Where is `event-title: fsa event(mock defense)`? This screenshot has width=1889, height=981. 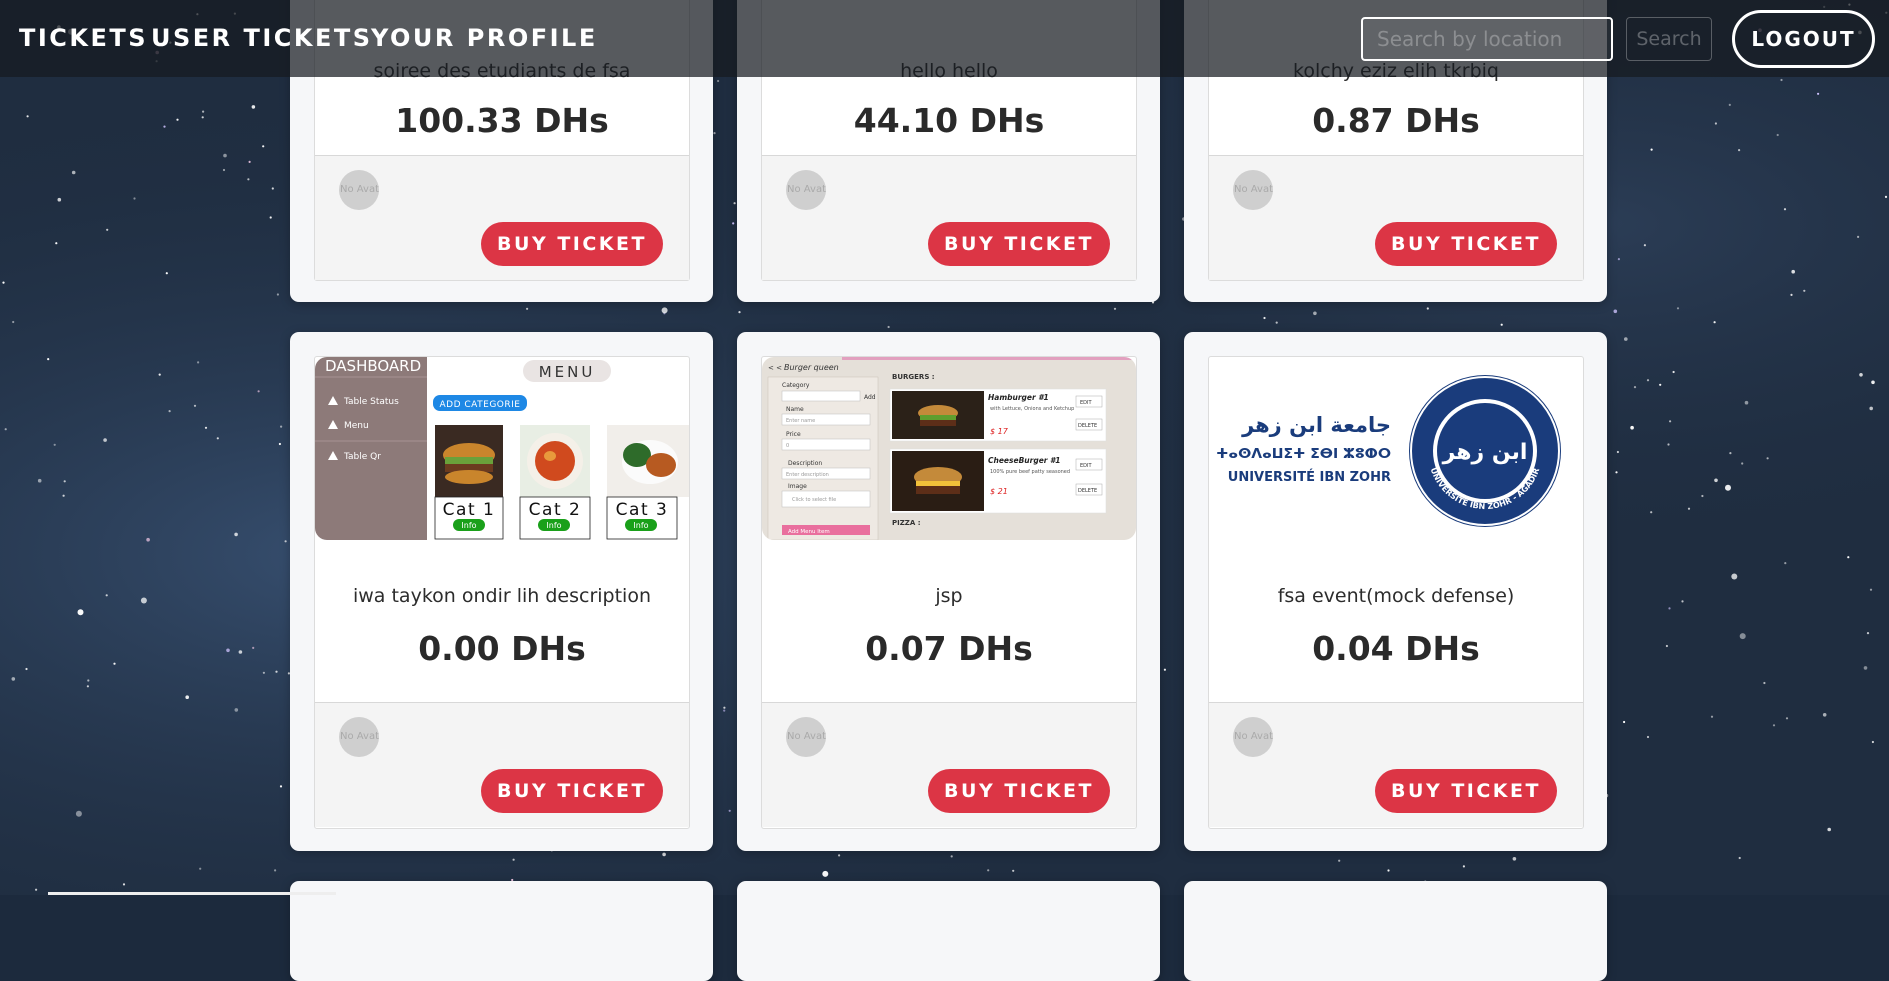 event-title: fsa event(mock defense) is located at coordinates (1396, 596).